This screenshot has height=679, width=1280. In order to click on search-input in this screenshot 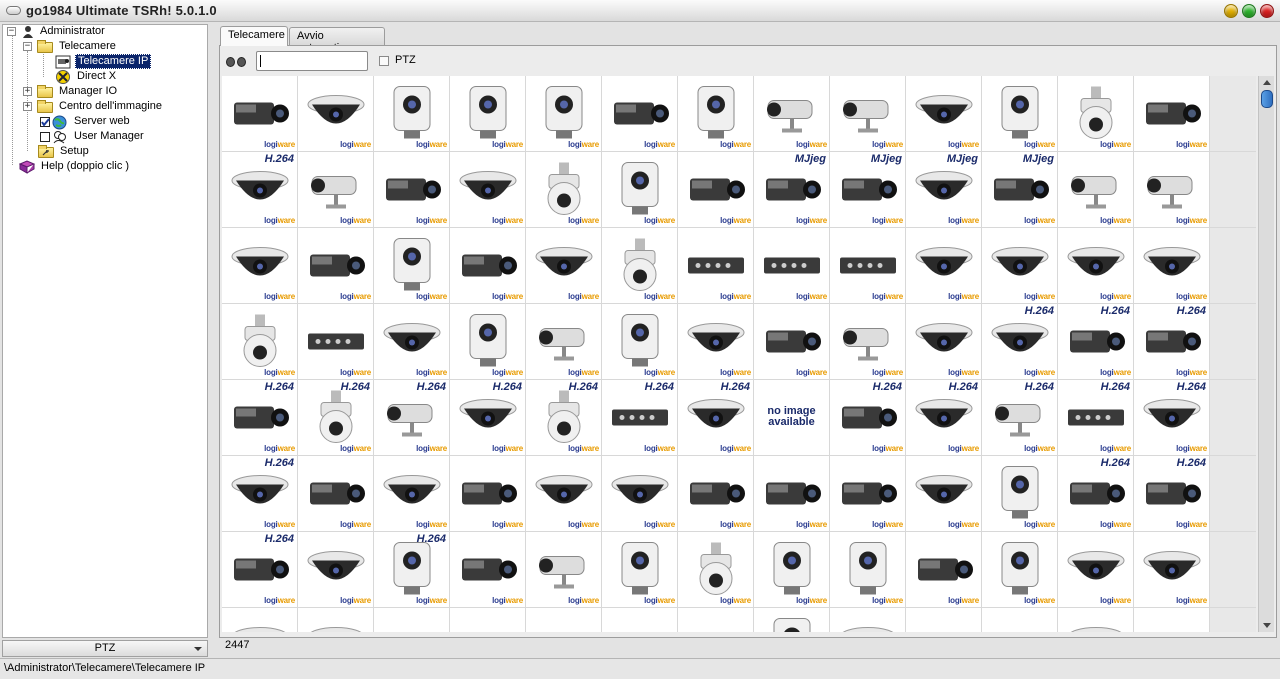, I will do `click(312, 61)`.